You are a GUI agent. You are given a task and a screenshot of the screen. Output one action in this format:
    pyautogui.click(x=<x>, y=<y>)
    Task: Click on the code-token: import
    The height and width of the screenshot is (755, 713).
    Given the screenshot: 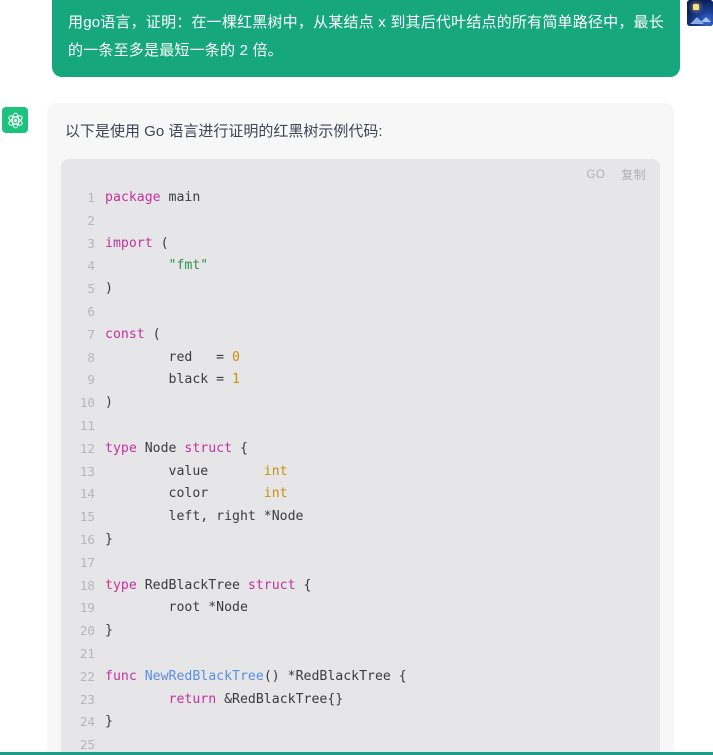 What is the action you would take?
    pyautogui.click(x=129, y=243)
    